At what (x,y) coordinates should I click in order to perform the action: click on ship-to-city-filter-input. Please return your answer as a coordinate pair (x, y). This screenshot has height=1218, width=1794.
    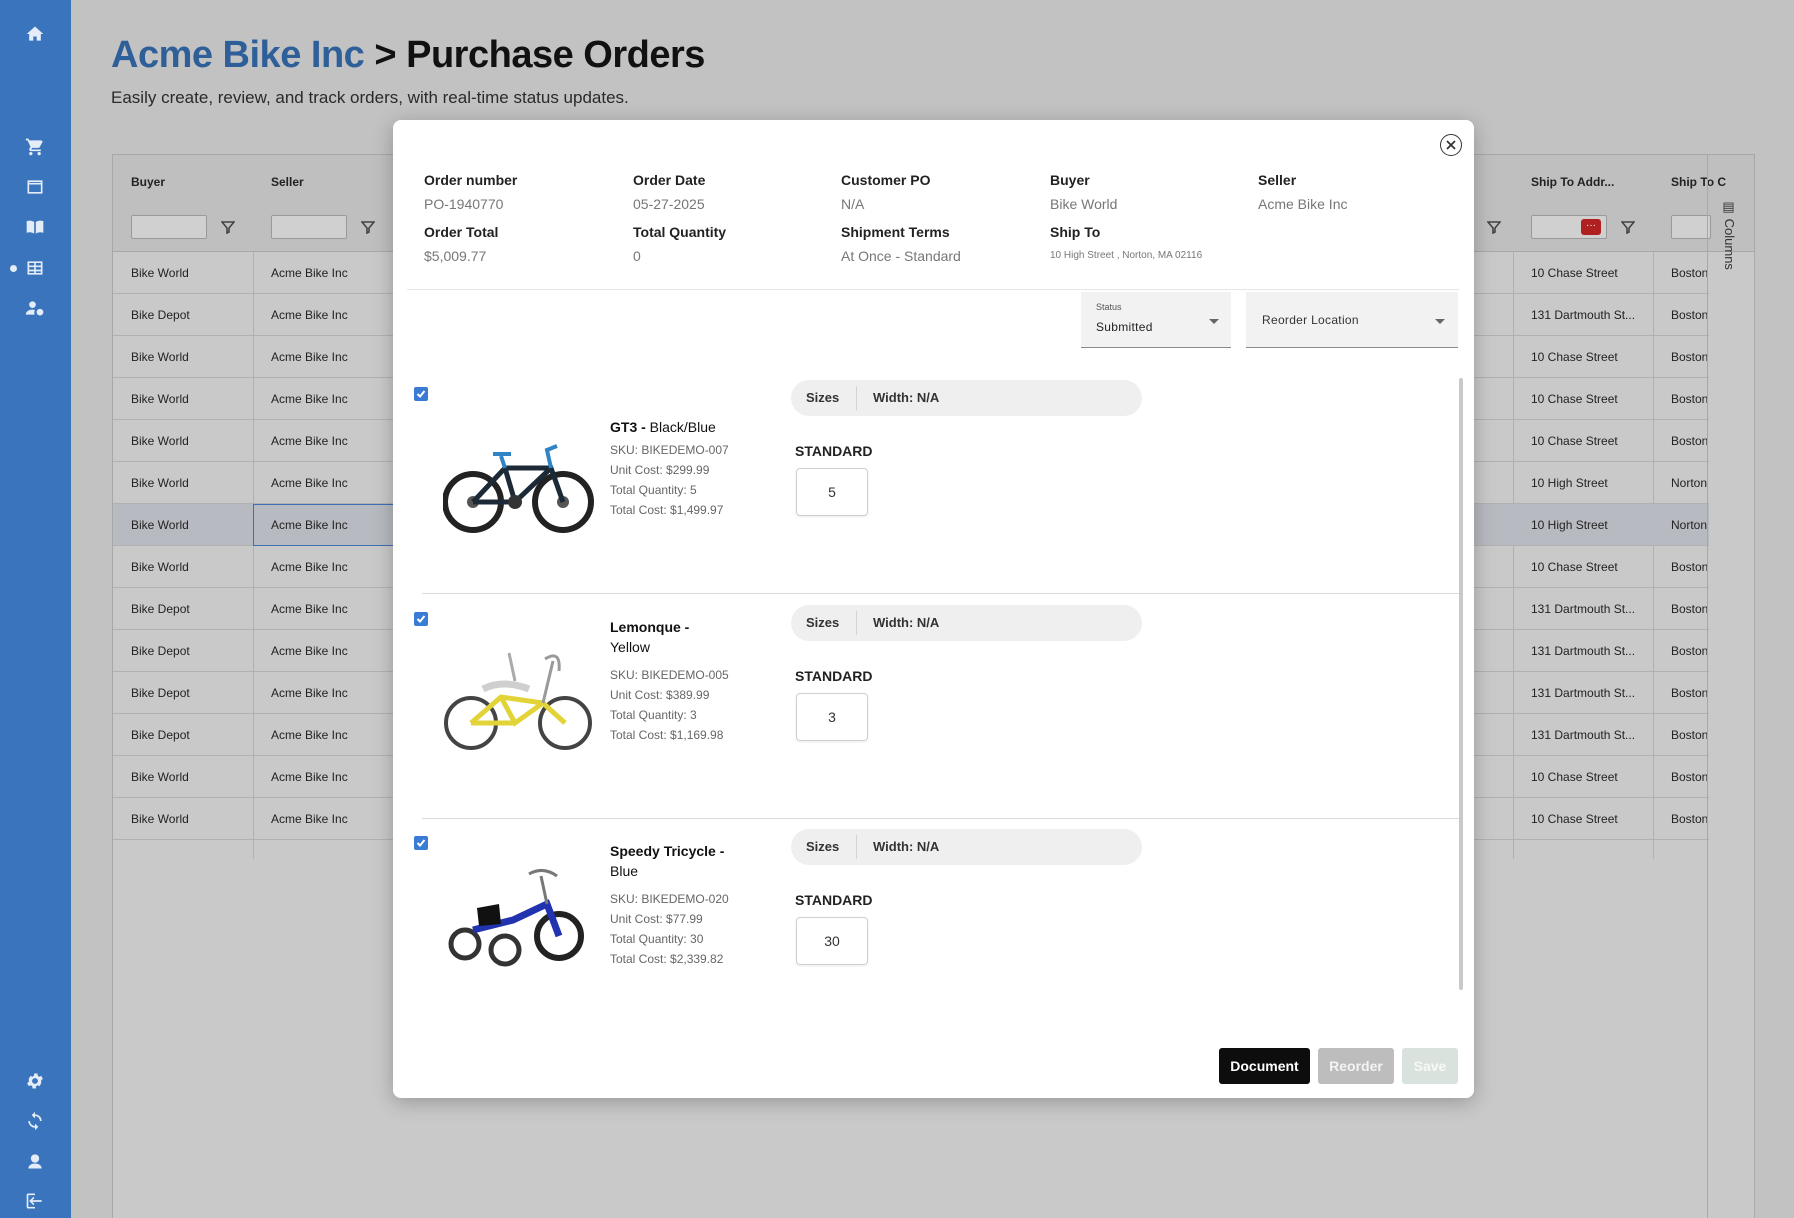
    Looking at the image, I should click on (1691, 227).